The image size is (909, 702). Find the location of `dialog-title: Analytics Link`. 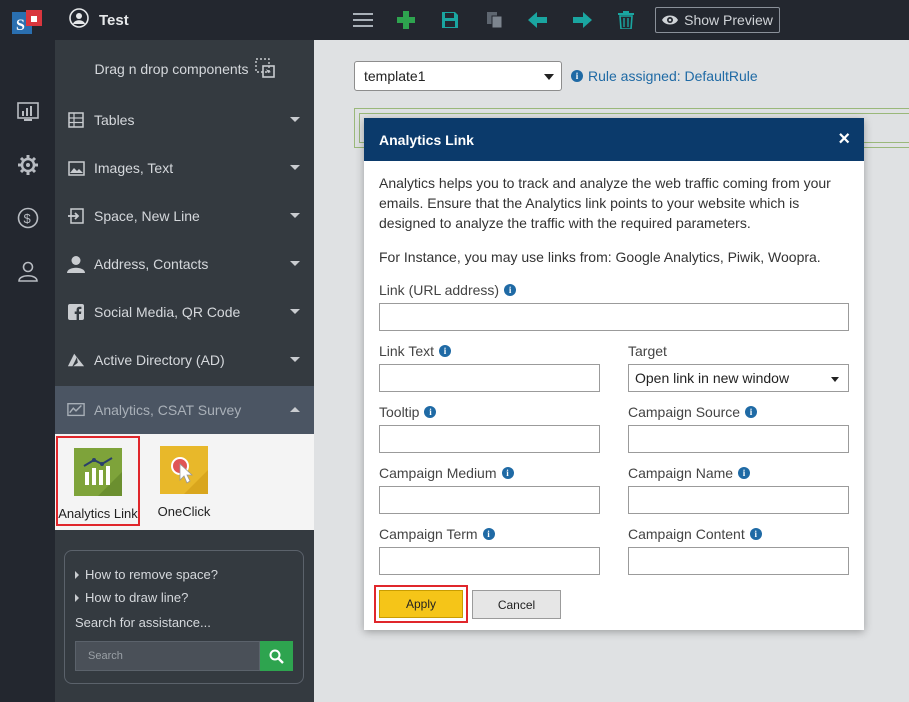

dialog-title: Analytics Link is located at coordinates (426, 139).